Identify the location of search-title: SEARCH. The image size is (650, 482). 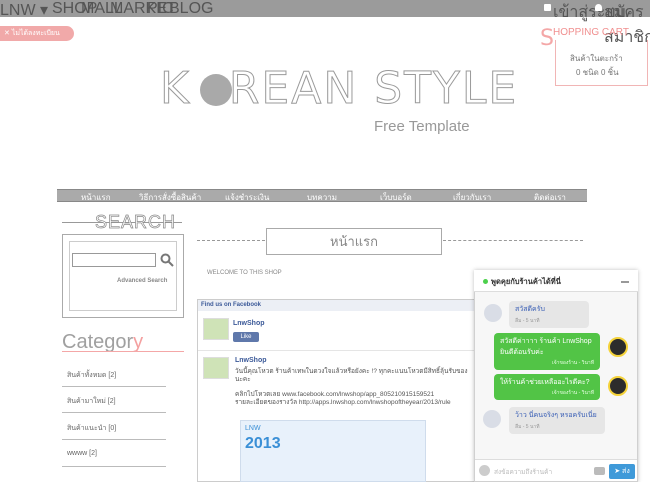
(136, 222).